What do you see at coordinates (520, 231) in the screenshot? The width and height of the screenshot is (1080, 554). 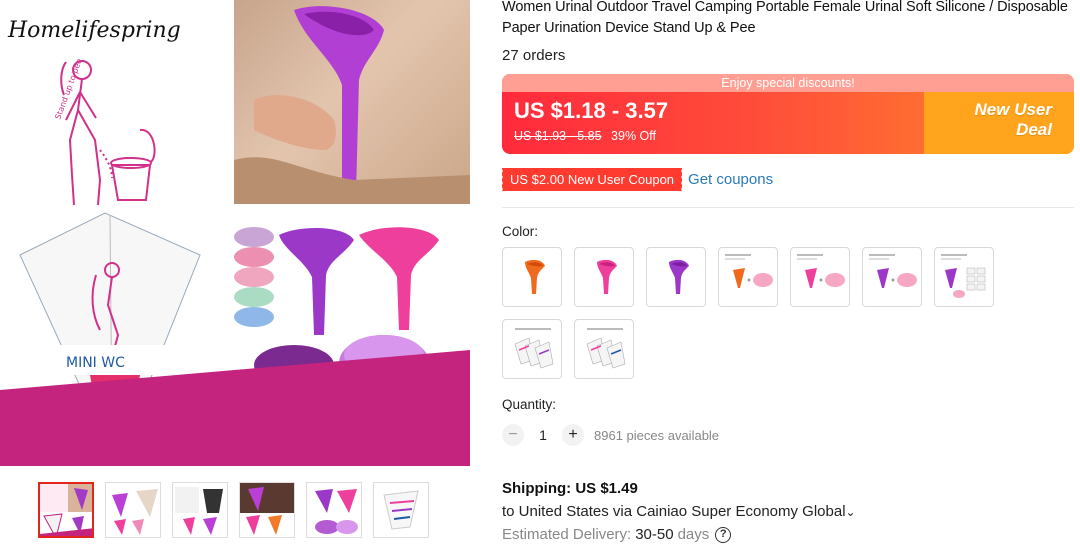 I see `color-label: Color:` at bounding box center [520, 231].